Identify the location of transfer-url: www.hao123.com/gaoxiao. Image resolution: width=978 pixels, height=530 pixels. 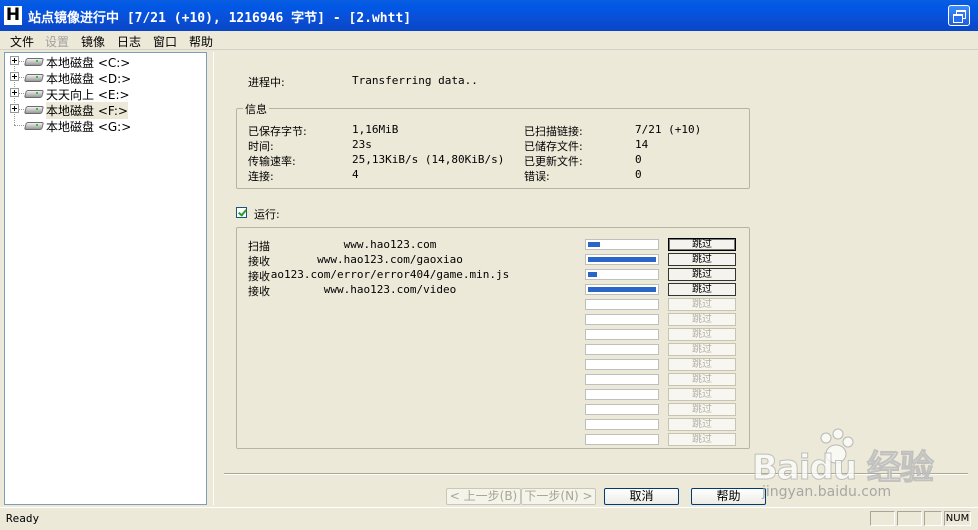
(390, 259).